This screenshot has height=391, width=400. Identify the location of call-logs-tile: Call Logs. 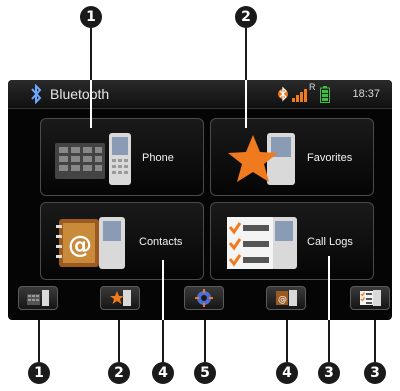
(292, 241).